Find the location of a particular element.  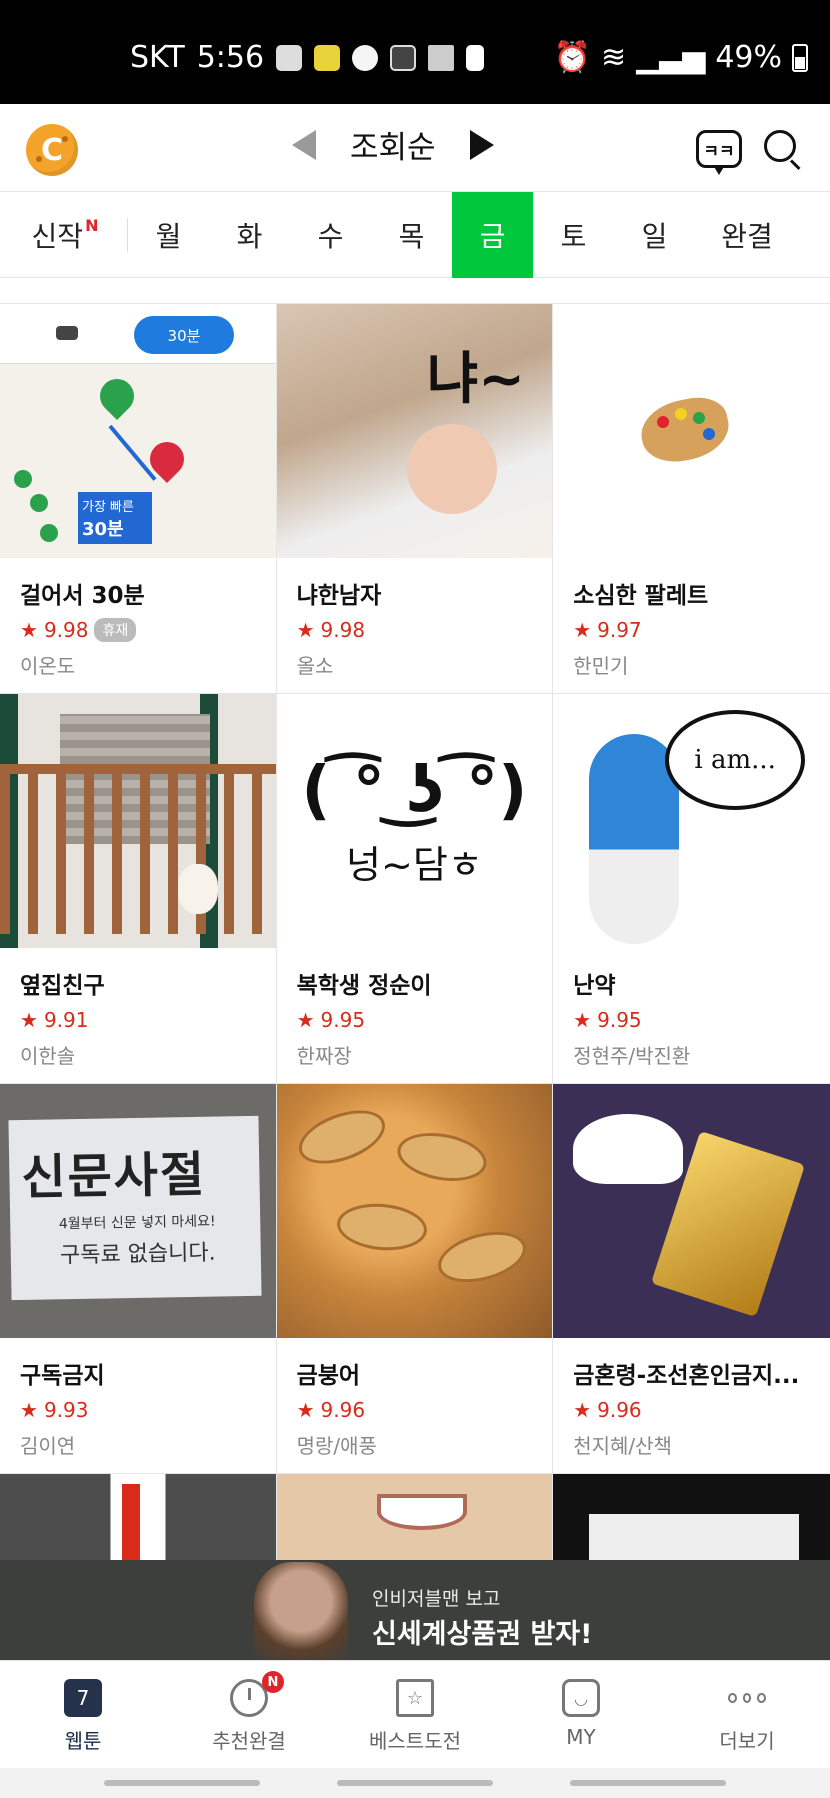

webtoon-info: 구독금지 ★ 9.93 김이연 is located at coordinates (138, 1405).